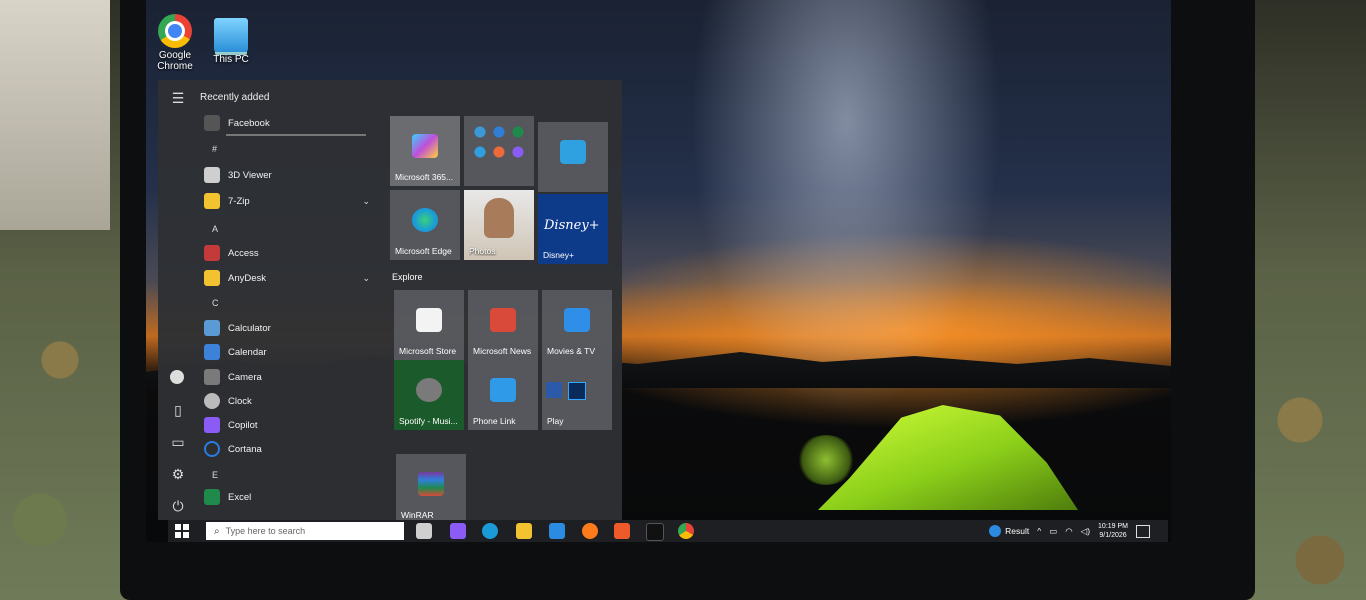 This screenshot has width=1366, height=600. I want to click on cortana-icon, so click(212, 449).